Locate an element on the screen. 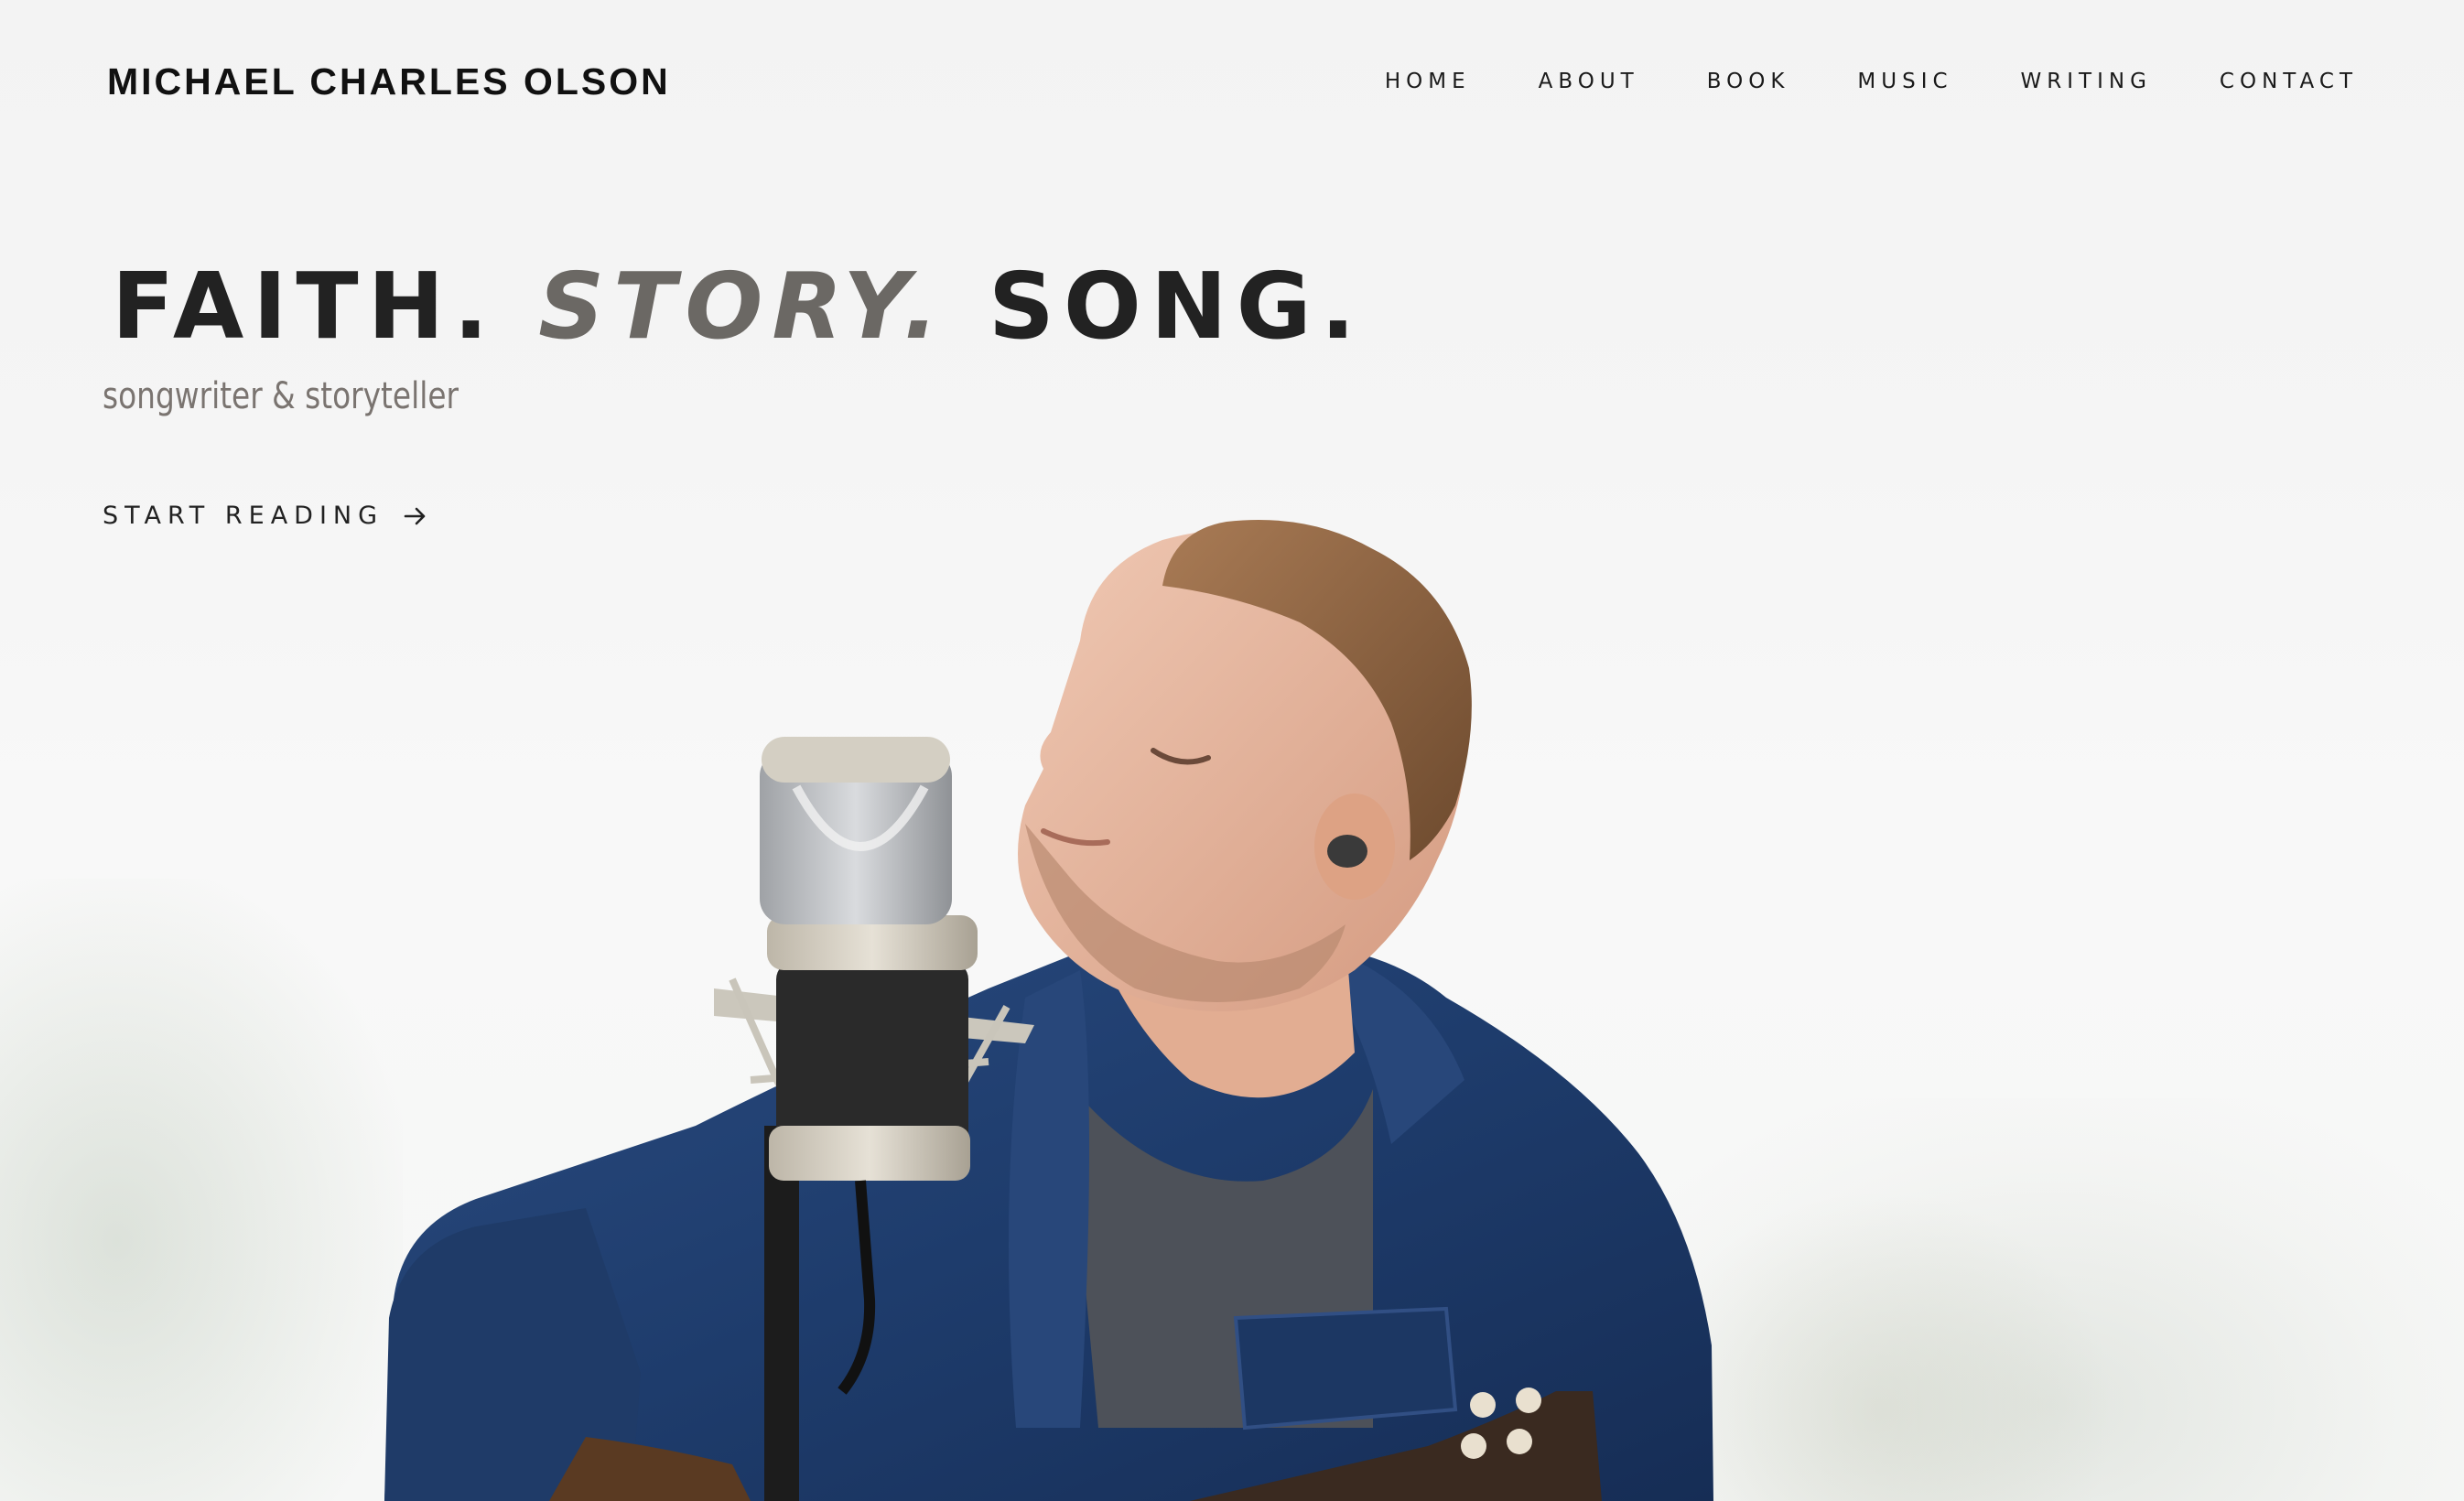  nav-home: HOME is located at coordinates (1428, 81).